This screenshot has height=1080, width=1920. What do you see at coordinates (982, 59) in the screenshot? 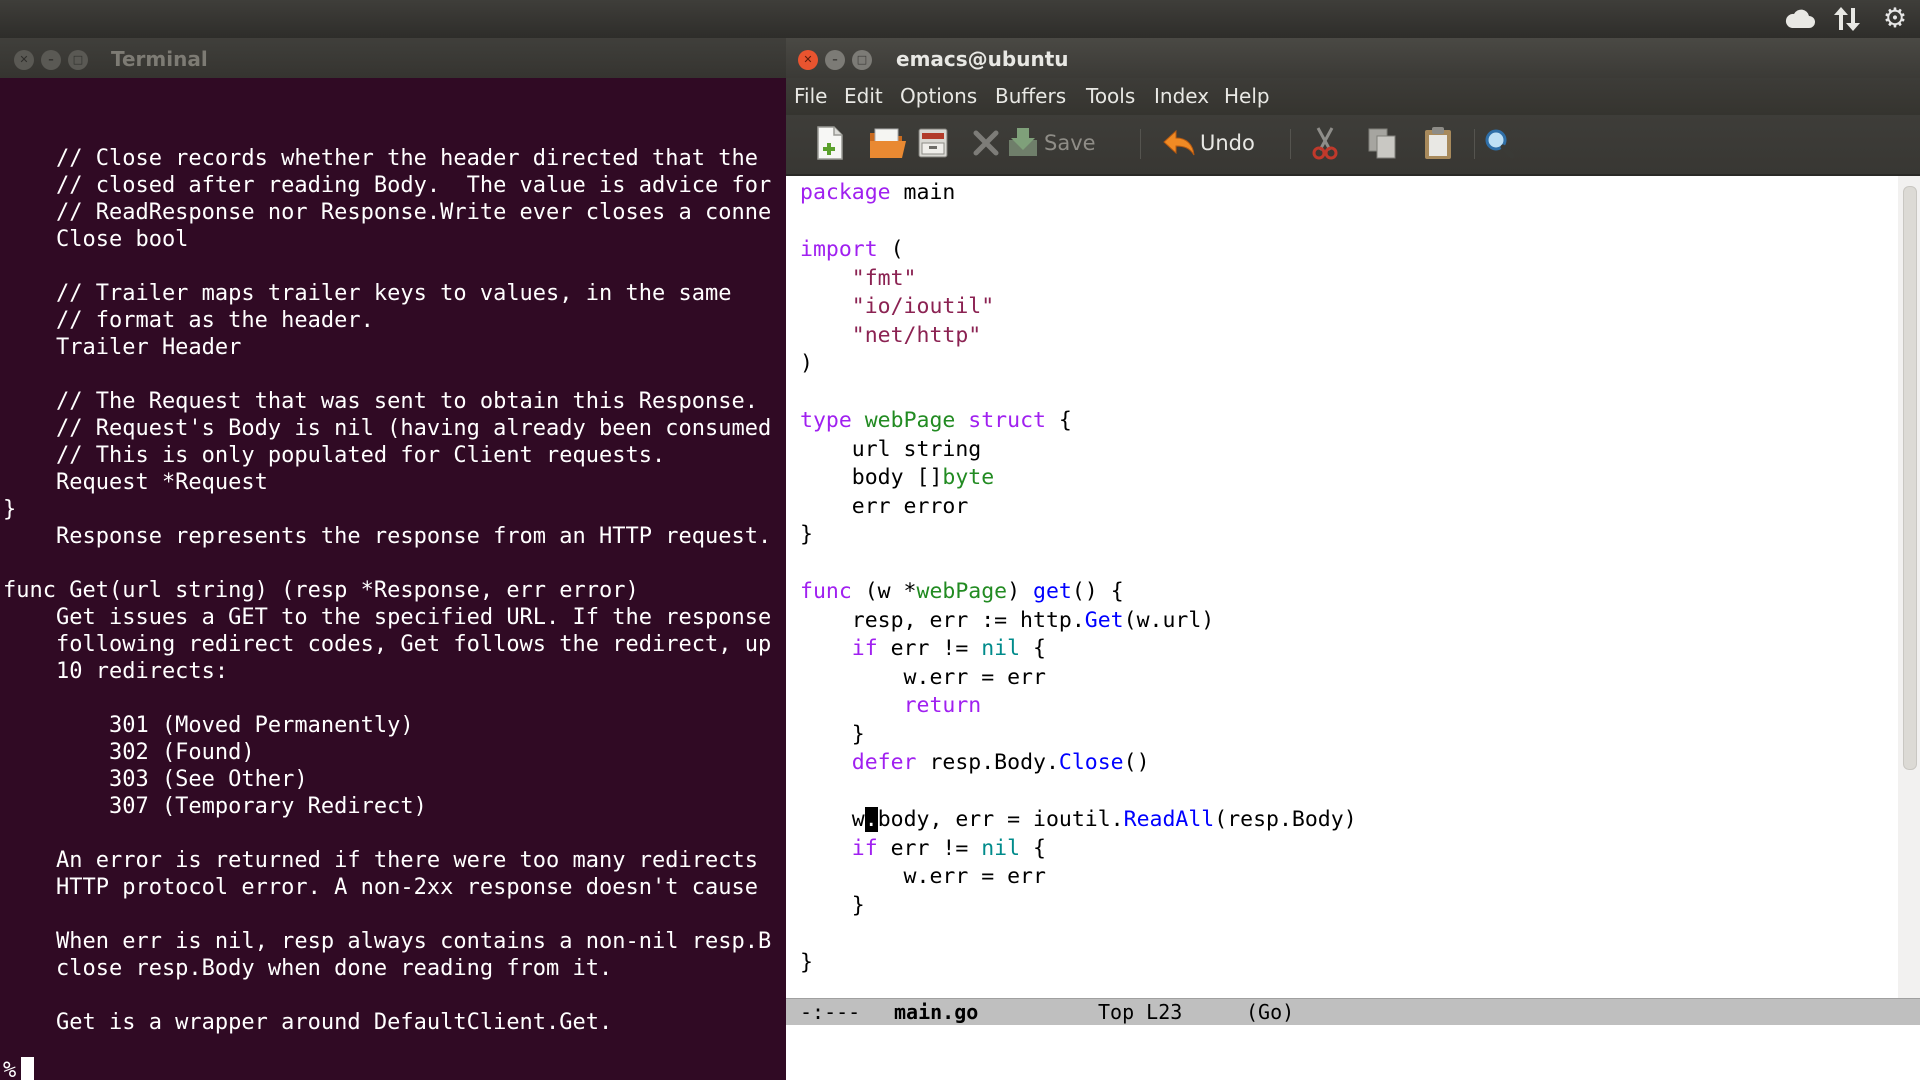
I see `emacs-title: emacs@ubuntu` at bounding box center [982, 59].